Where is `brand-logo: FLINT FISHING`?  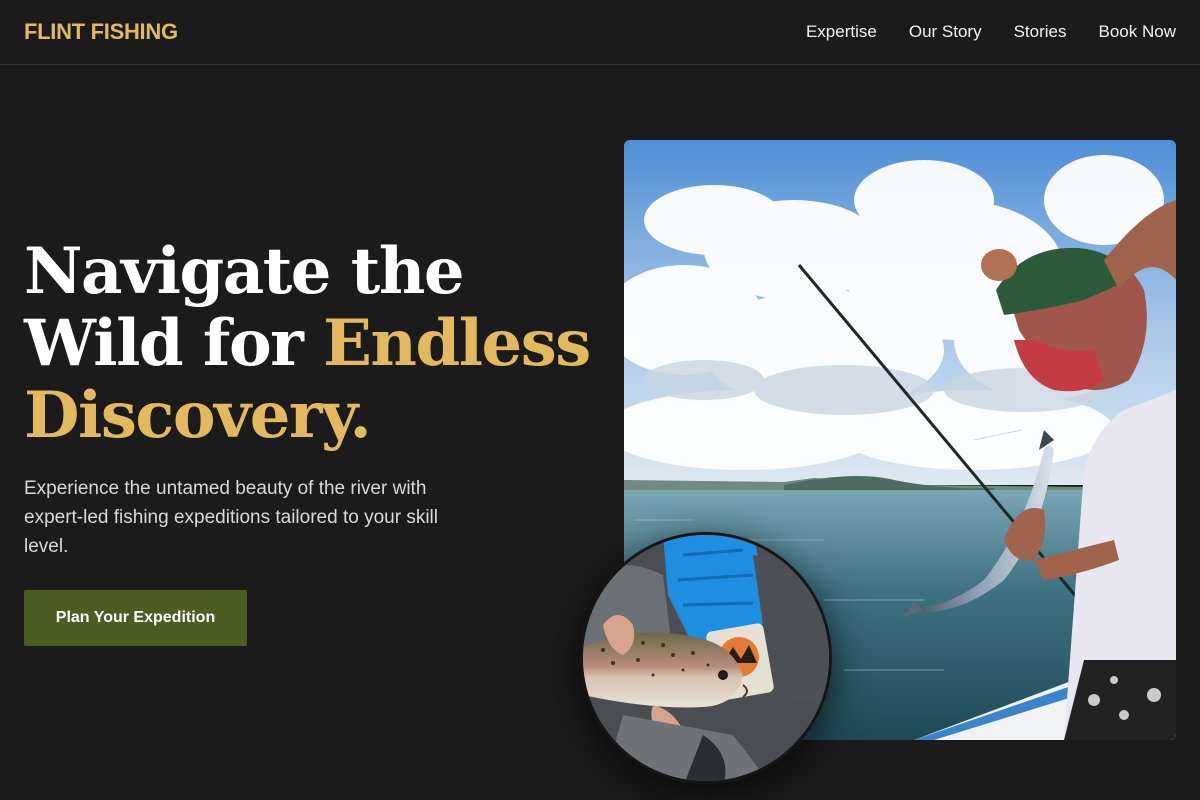
brand-logo: FLINT FISHING is located at coordinates (101, 32).